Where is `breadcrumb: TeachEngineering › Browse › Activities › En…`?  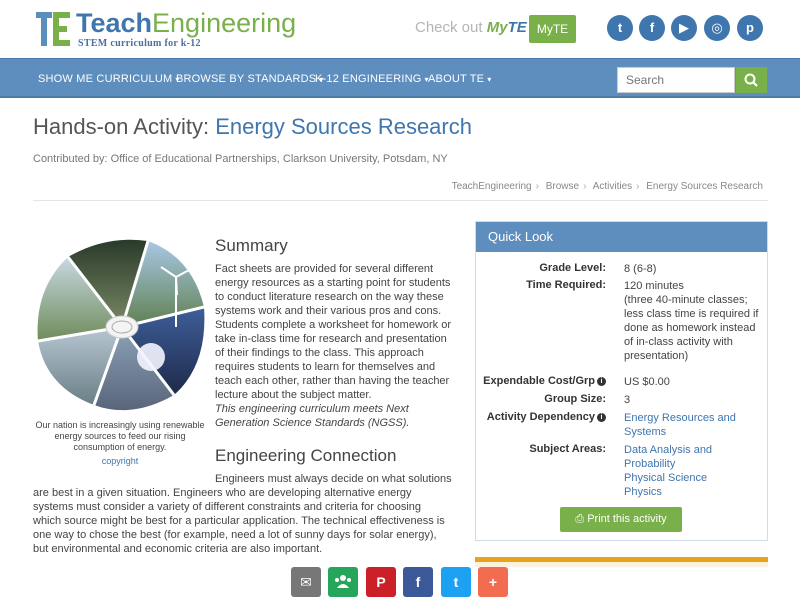
breadcrumb: TeachEngineering › Browse › Activities › En… is located at coordinates (607, 186).